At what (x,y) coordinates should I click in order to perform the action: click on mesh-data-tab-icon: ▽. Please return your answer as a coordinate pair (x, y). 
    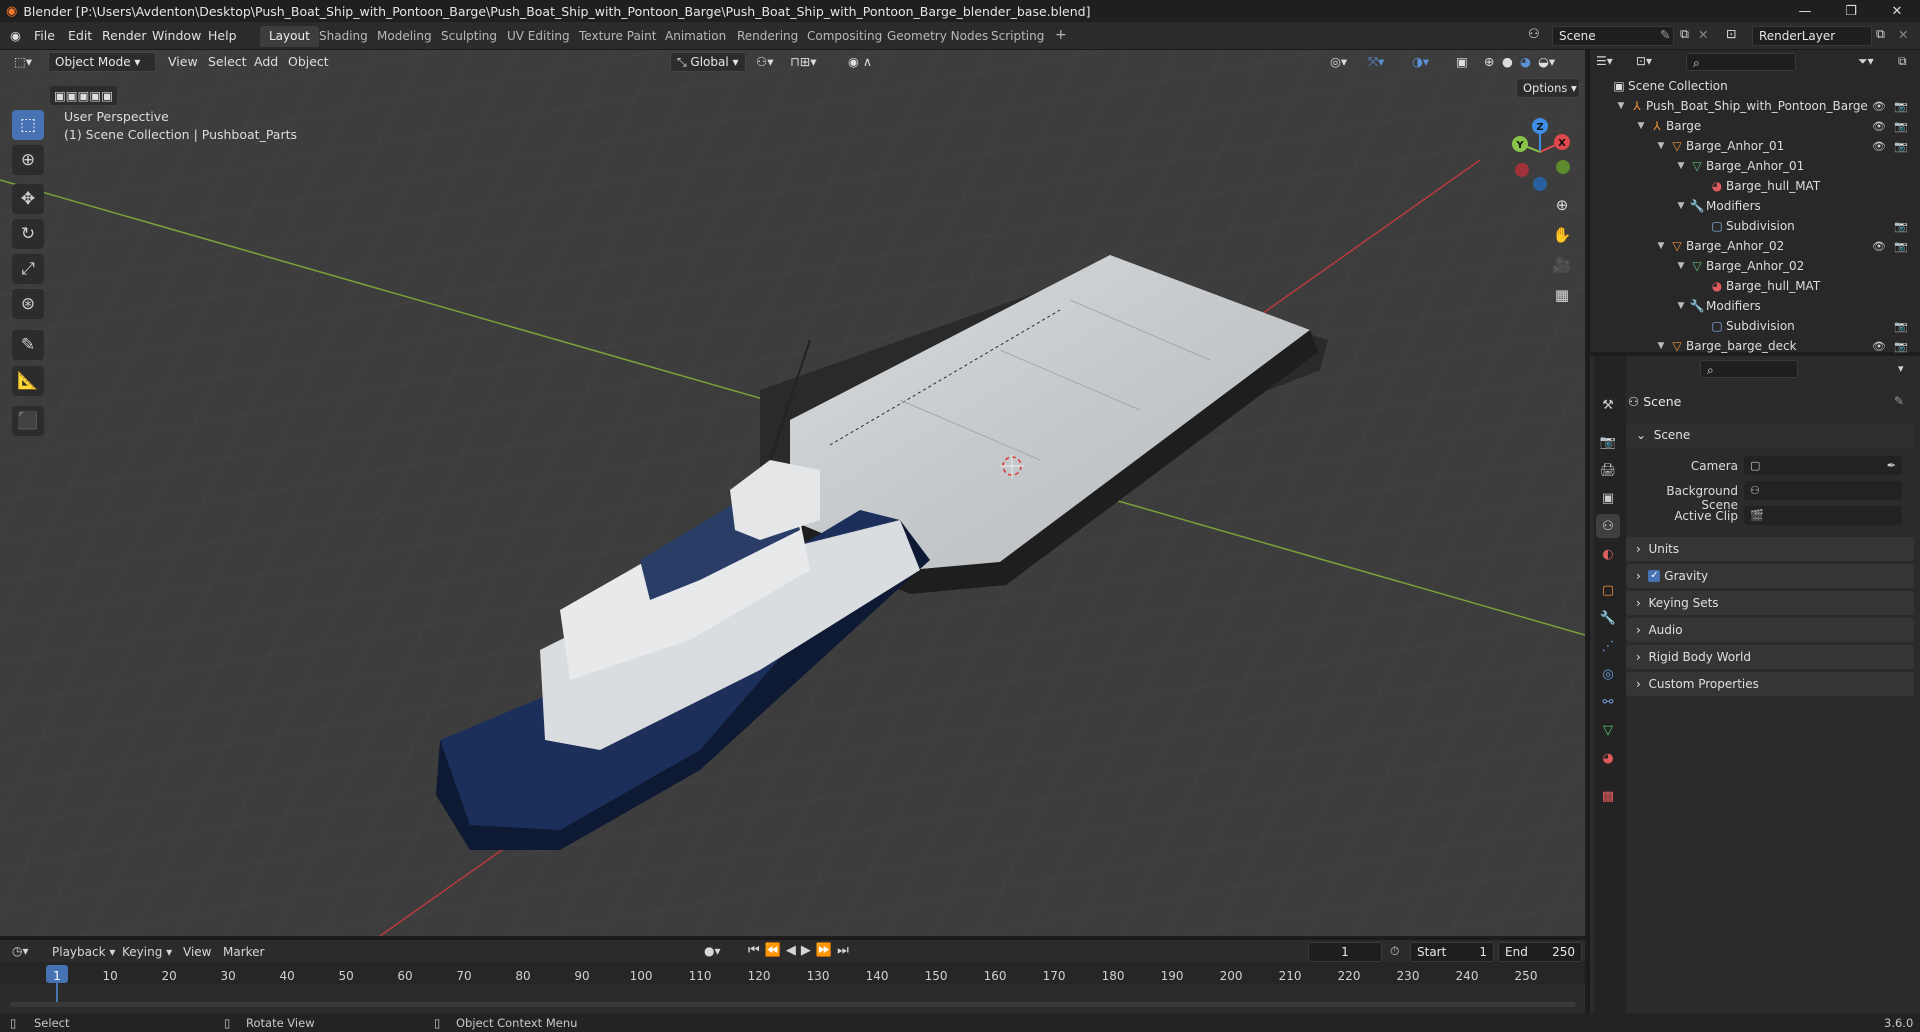
    Looking at the image, I should click on (1608, 730).